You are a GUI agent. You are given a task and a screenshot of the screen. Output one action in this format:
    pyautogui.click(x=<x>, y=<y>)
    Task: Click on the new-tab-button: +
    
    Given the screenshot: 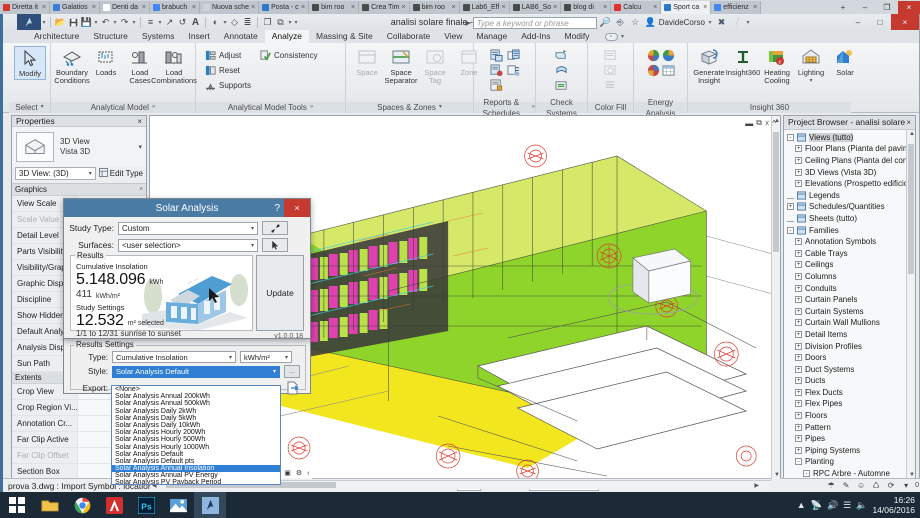 What is the action you would take?
    pyautogui.click(x=843, y=7)
    